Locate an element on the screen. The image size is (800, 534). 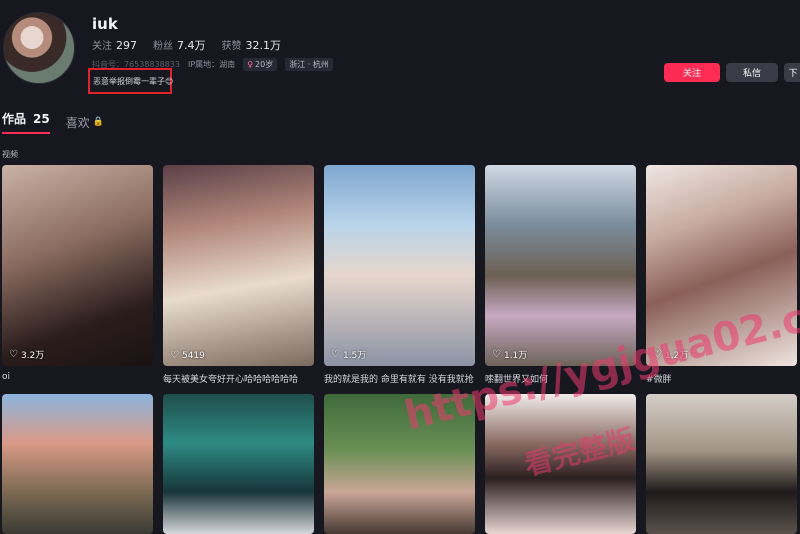
region-tag: 浙江 · 杭州 is located at coordinates (309, 64).